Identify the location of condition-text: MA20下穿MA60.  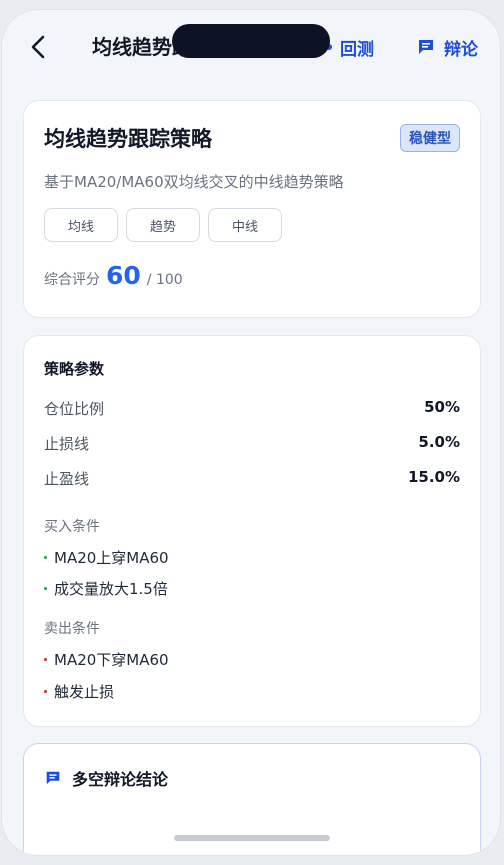
(111, 660).